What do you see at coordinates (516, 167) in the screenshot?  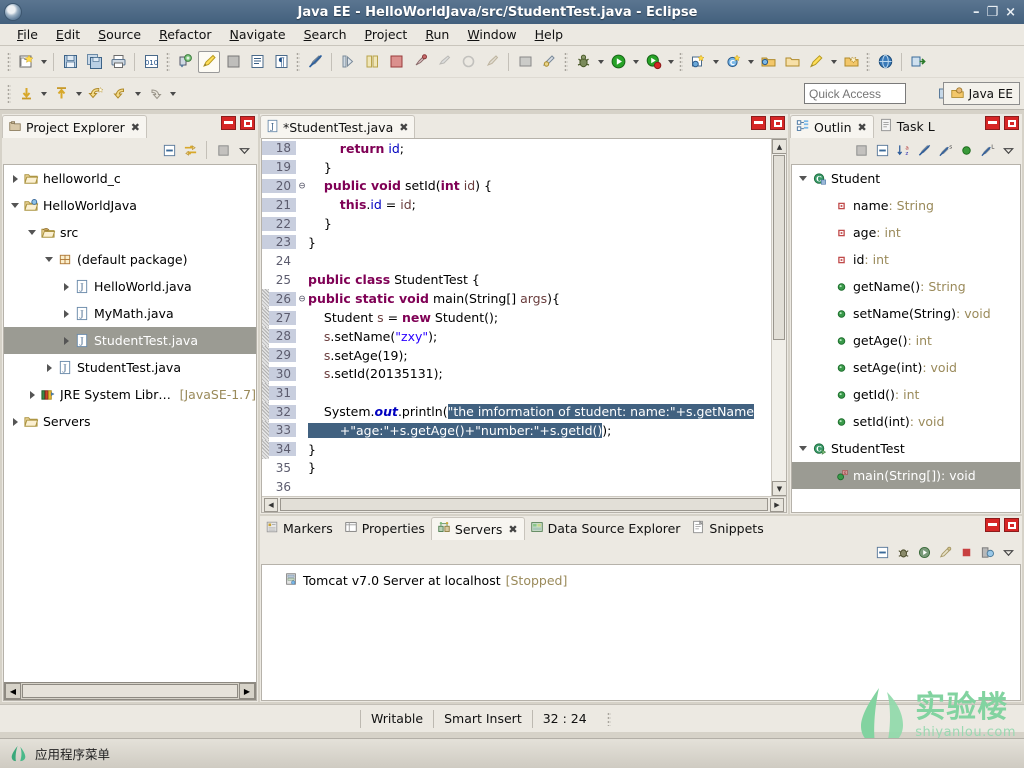 I see `code-line: 19 }` at bounding box center [516, 167].